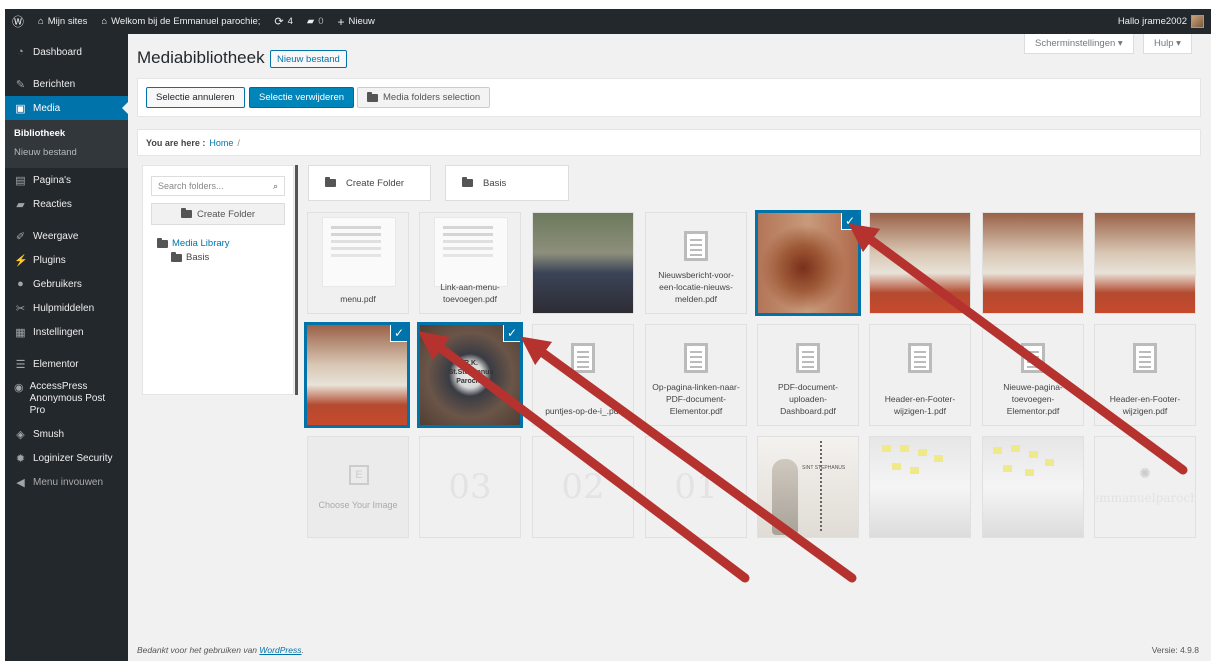 The image size is (1213, 661). Describe the element at coordinates (54, 84) in the screenshot. I see `sidebar-item-label: Berichten` at that location.